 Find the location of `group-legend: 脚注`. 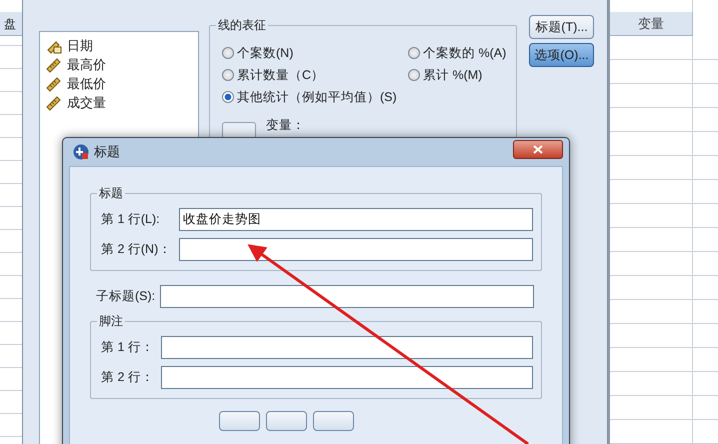

group-legend: 脚注 is located at coordinates (111, 321).